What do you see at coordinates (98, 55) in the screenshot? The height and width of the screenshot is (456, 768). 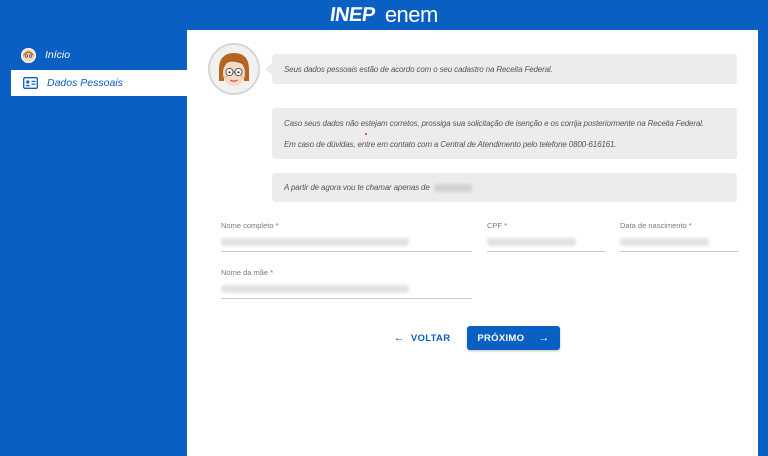 I see `sidebar-item-inicio: Início` at bounding box center [98, 55].